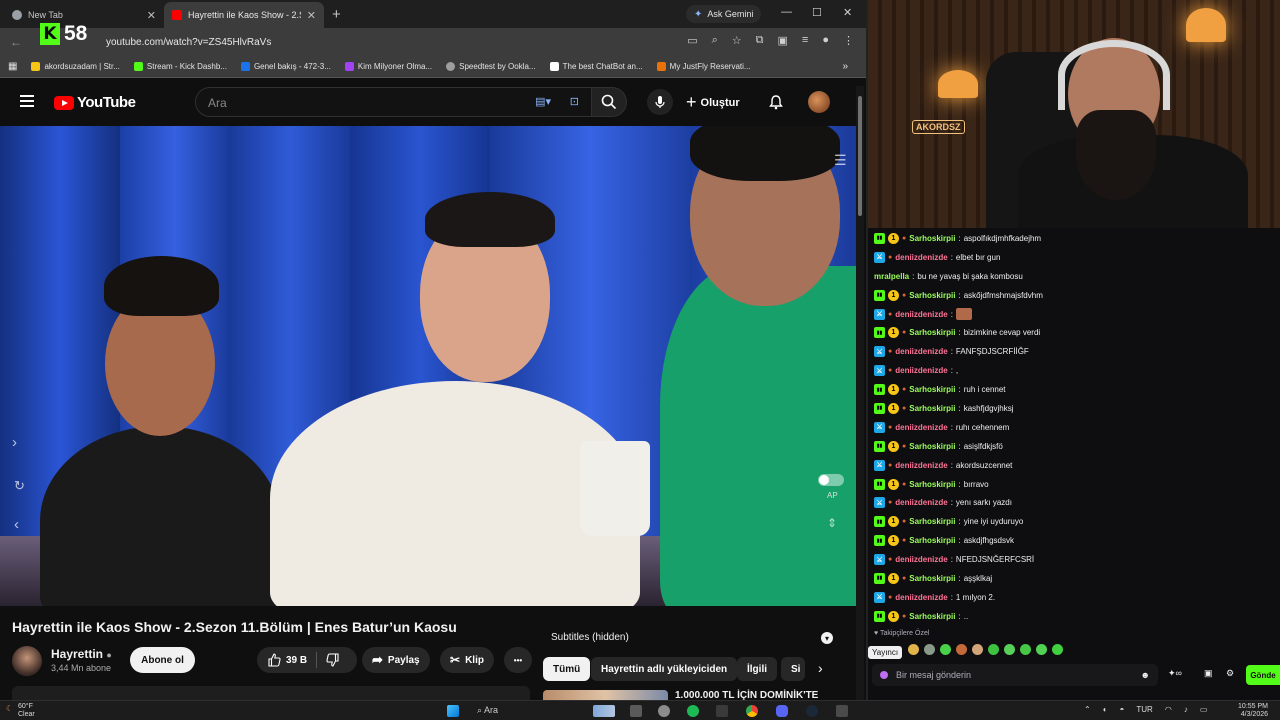 The image size is (1280, 720). What do you see at coordinates (760, 40) in the screenshot?
I see `extensions-icon: ⧉` at bounding box center [760, 40].